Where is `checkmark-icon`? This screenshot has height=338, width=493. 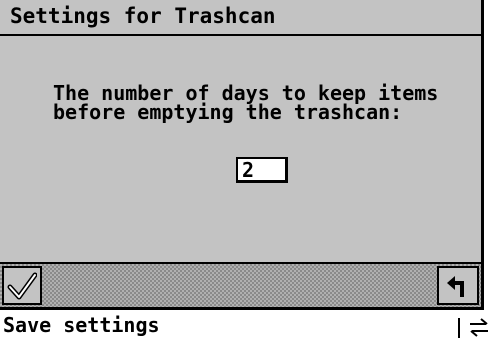 checkmark-icon is located at coordinates (22, 285).